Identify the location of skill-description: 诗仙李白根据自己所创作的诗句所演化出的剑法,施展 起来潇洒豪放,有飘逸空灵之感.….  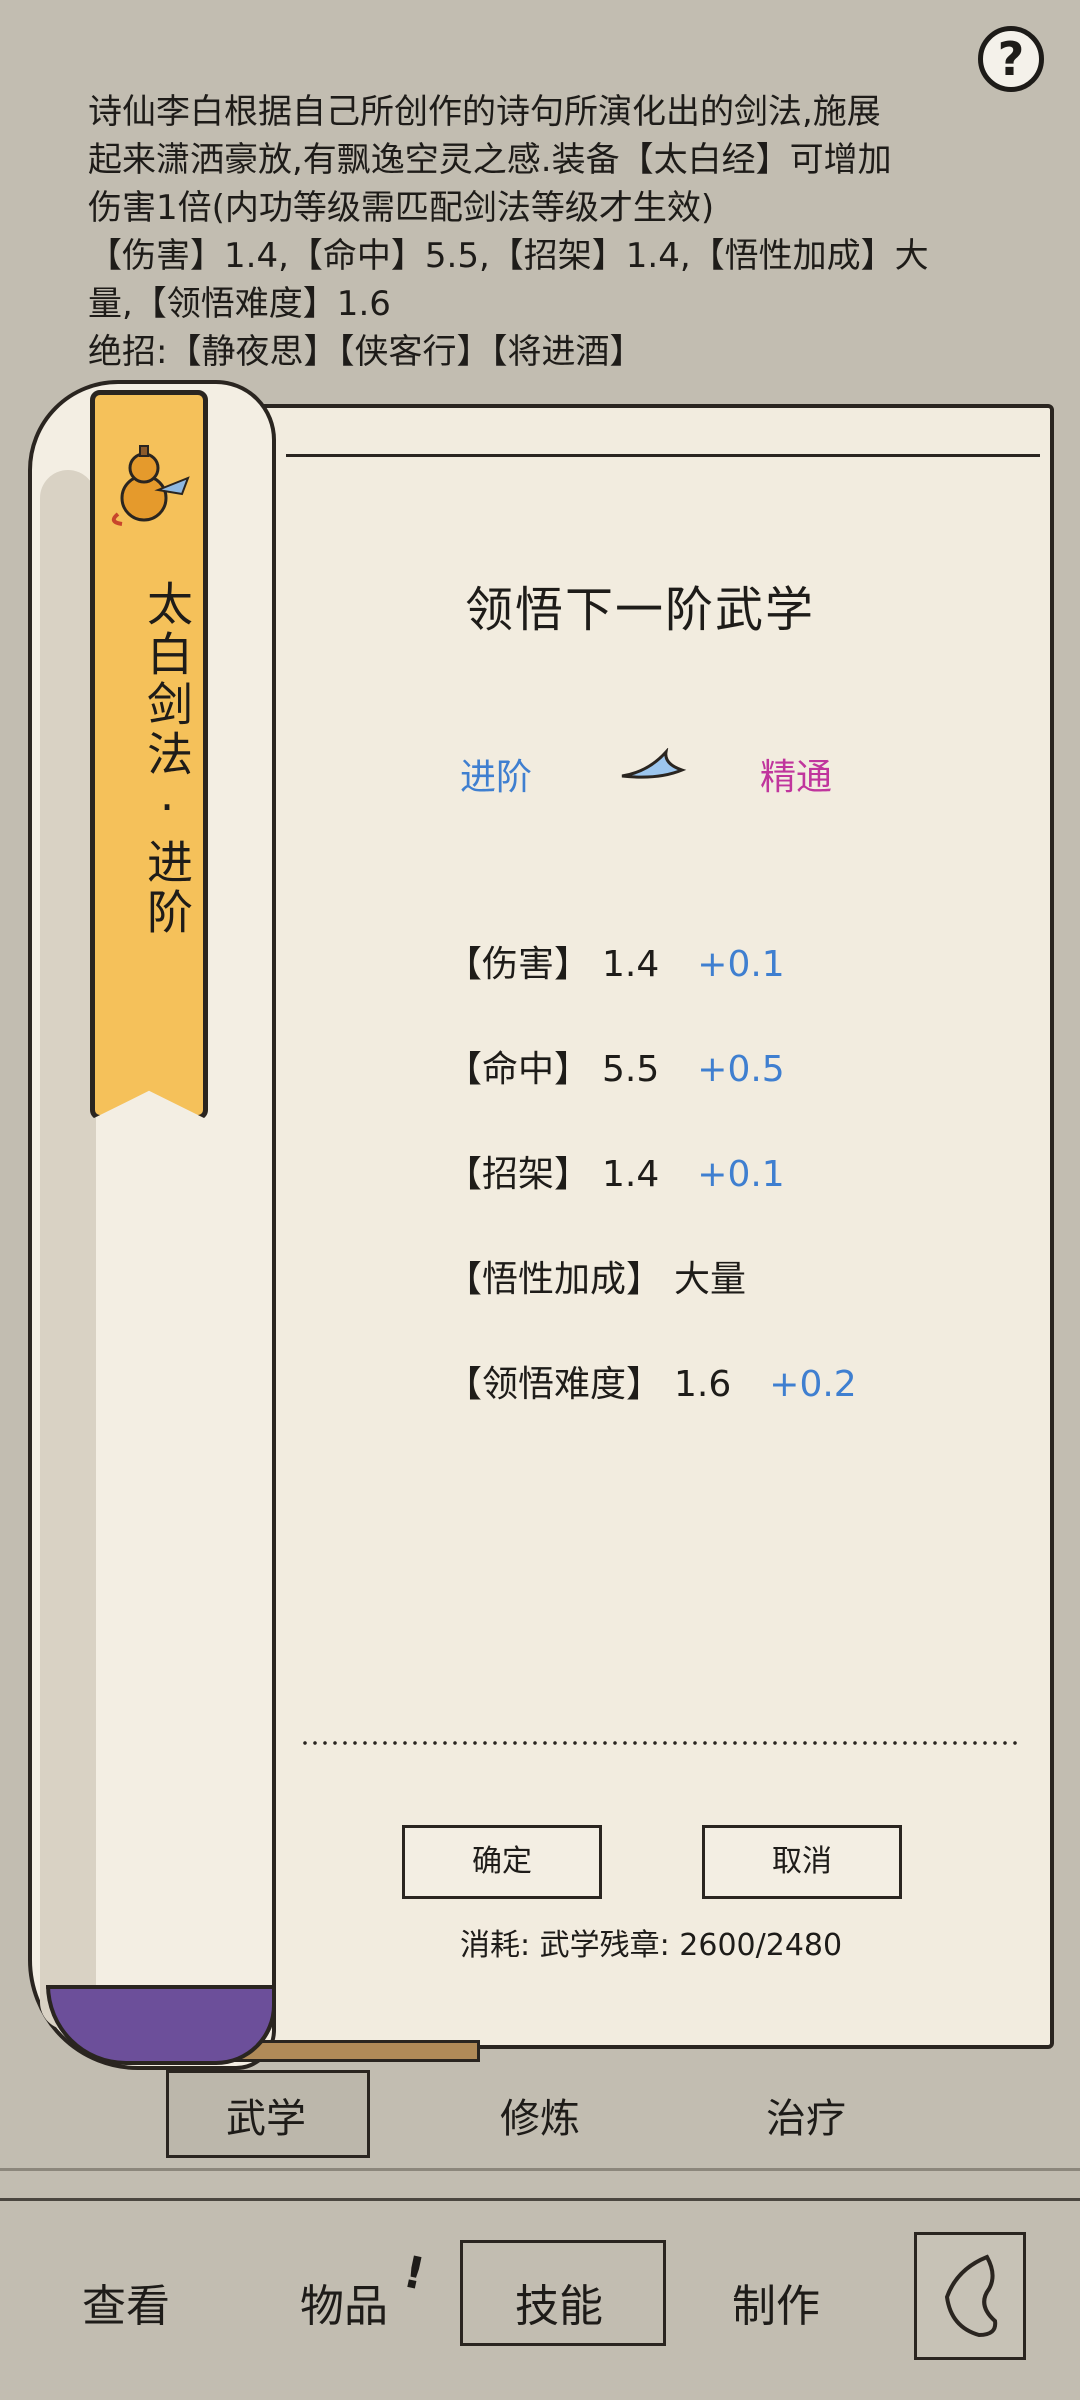
(538, 232).